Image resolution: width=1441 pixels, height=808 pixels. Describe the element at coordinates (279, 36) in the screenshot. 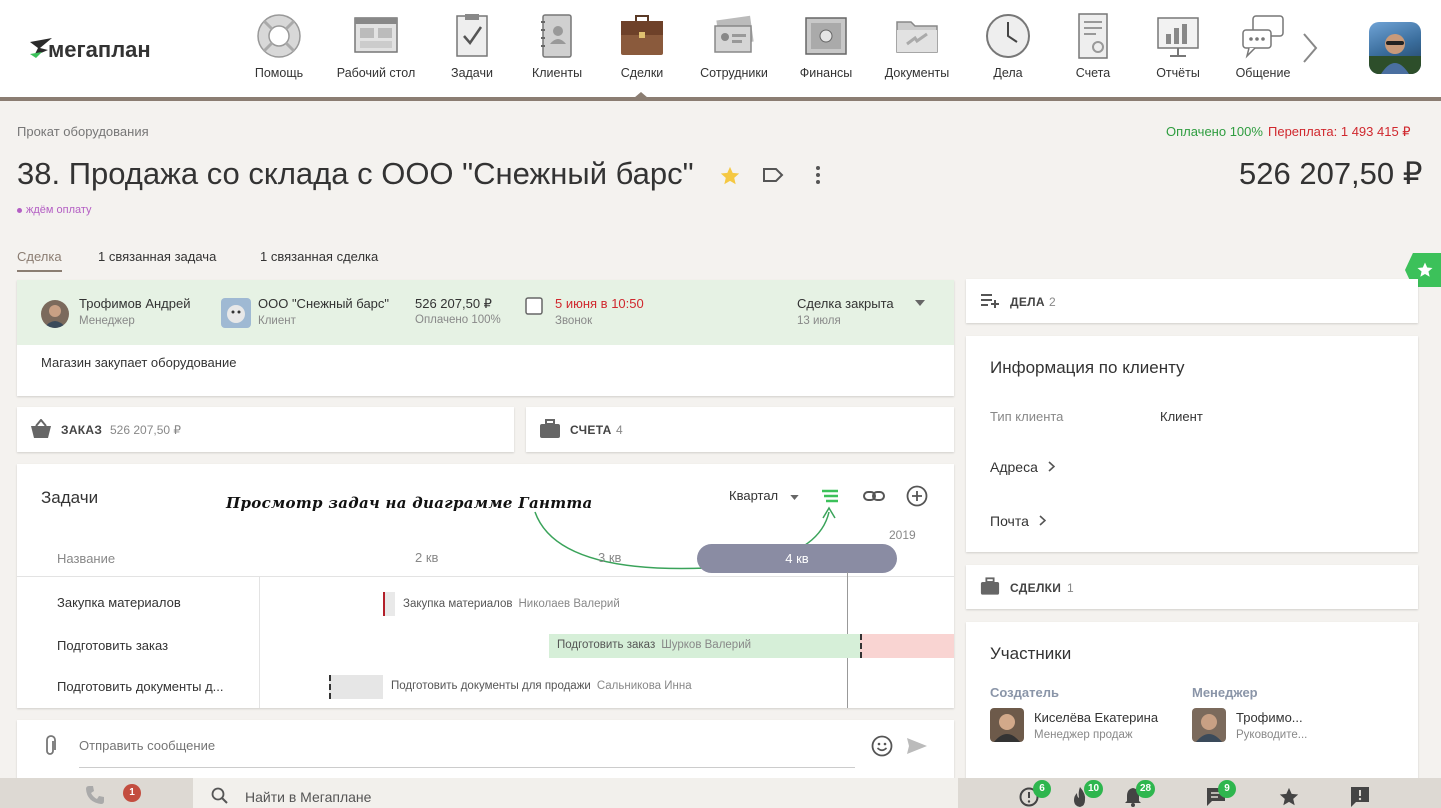

I see `lifebuoy-icon` at that location.